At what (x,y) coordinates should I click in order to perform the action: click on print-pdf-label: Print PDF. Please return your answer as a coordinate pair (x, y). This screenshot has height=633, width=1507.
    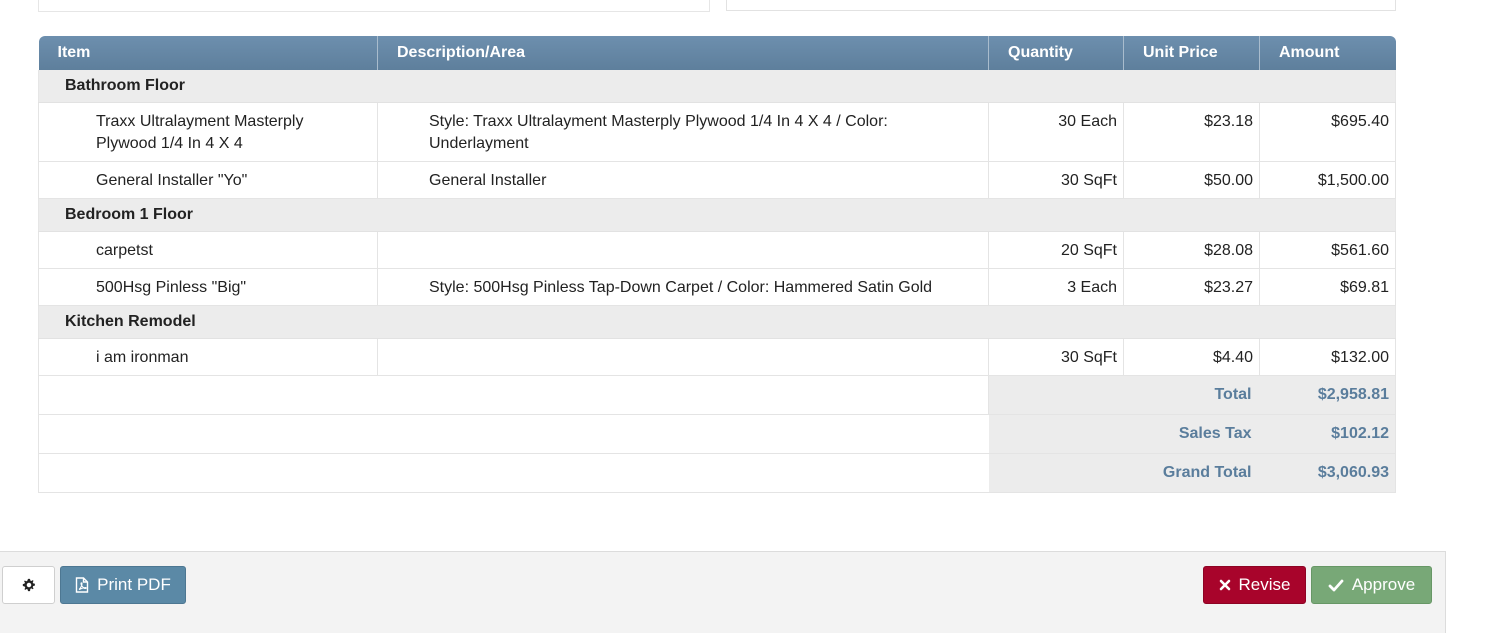
    Looking at the image, I should click on (134, 584).